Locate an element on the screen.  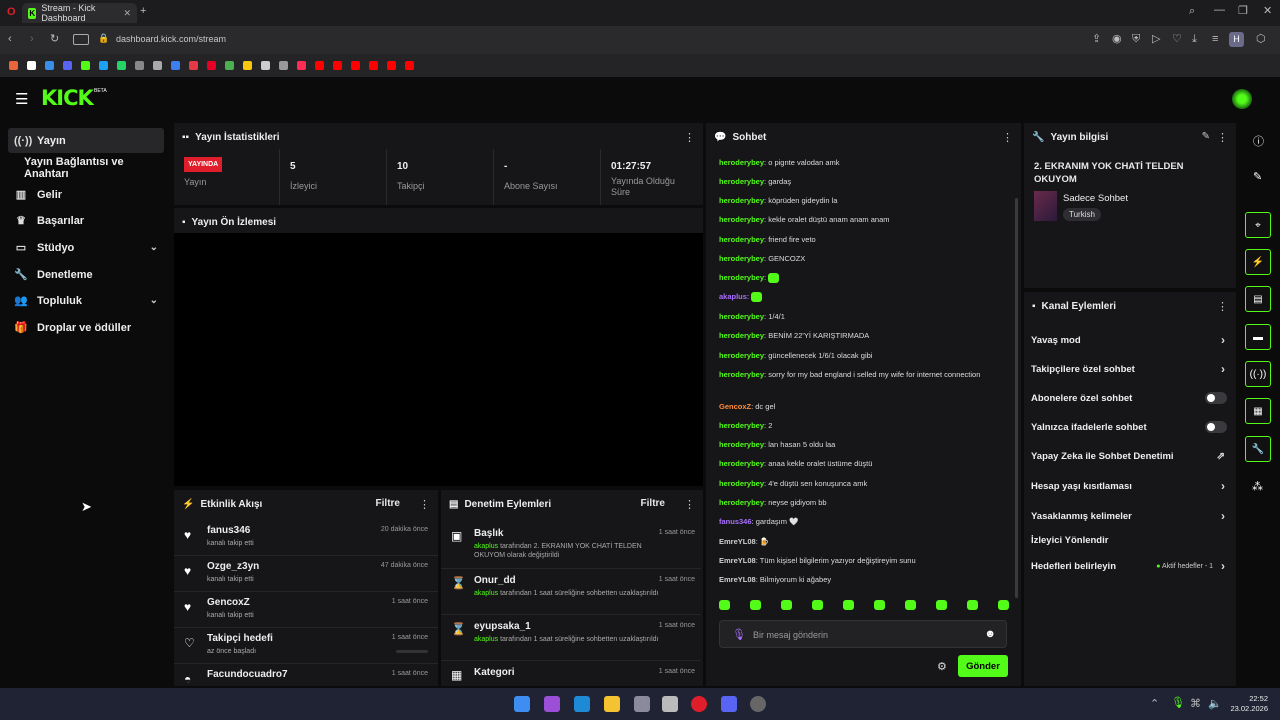
chat-scrollbar is located at coordinates (1016, 398).